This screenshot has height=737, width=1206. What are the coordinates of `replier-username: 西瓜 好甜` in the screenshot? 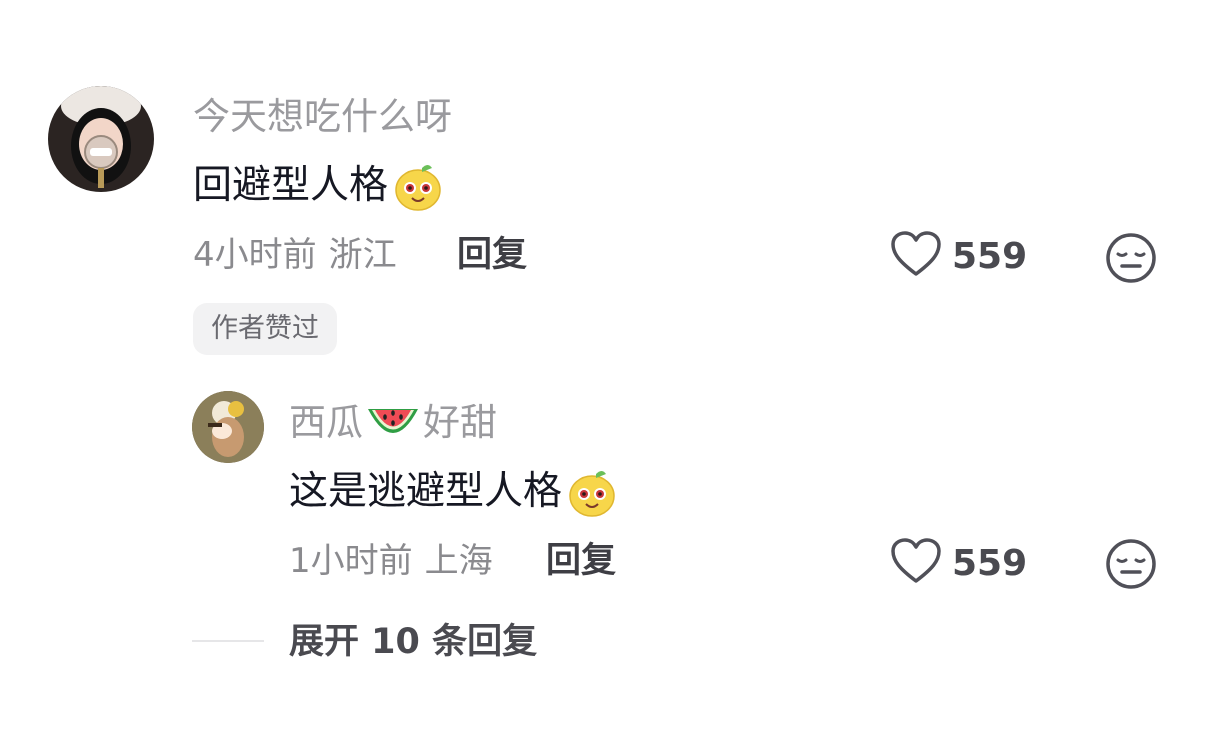 It's located at (393, 423).